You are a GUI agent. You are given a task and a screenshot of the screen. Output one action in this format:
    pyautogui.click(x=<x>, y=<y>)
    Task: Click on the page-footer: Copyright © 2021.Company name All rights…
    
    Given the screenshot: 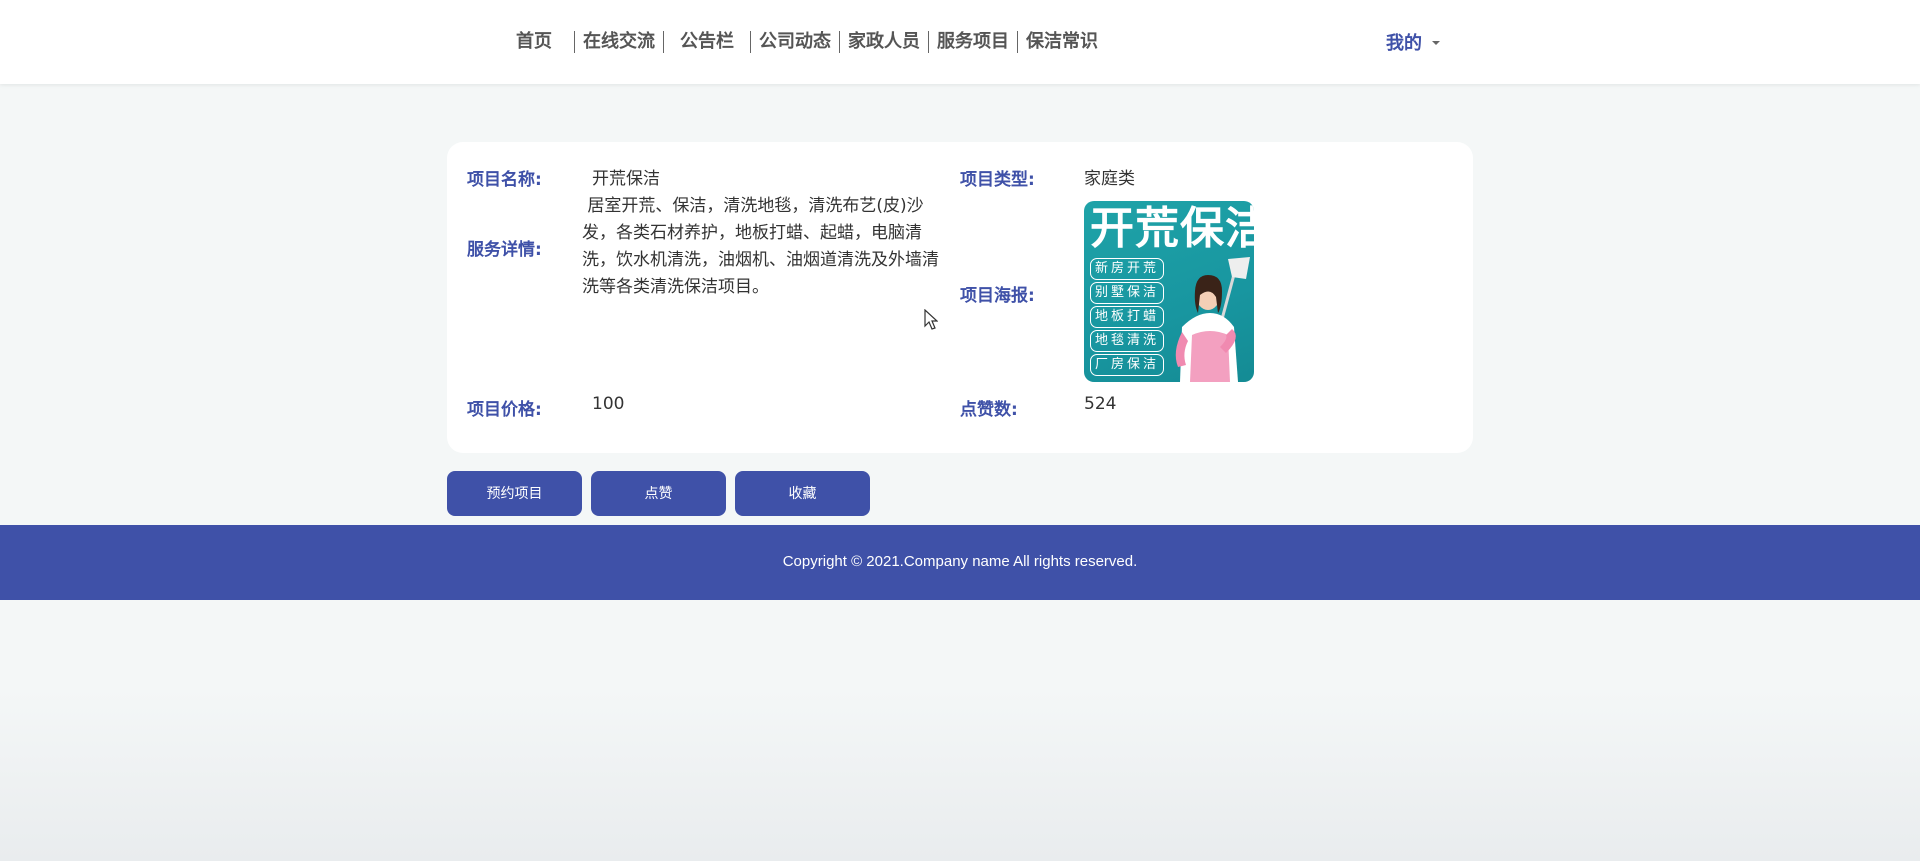 What is the action you would take?
    pyautogui.click(x=960, y=562)
    